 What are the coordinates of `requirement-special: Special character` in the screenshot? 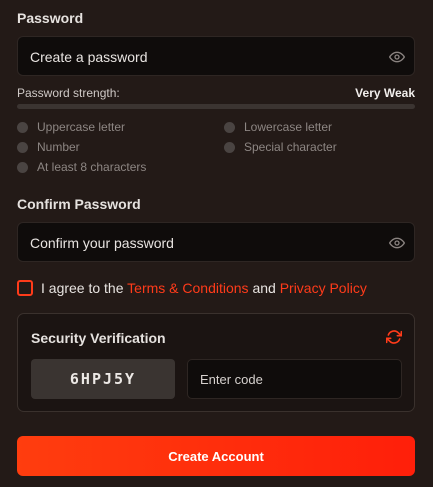 It's located at (280, 147).